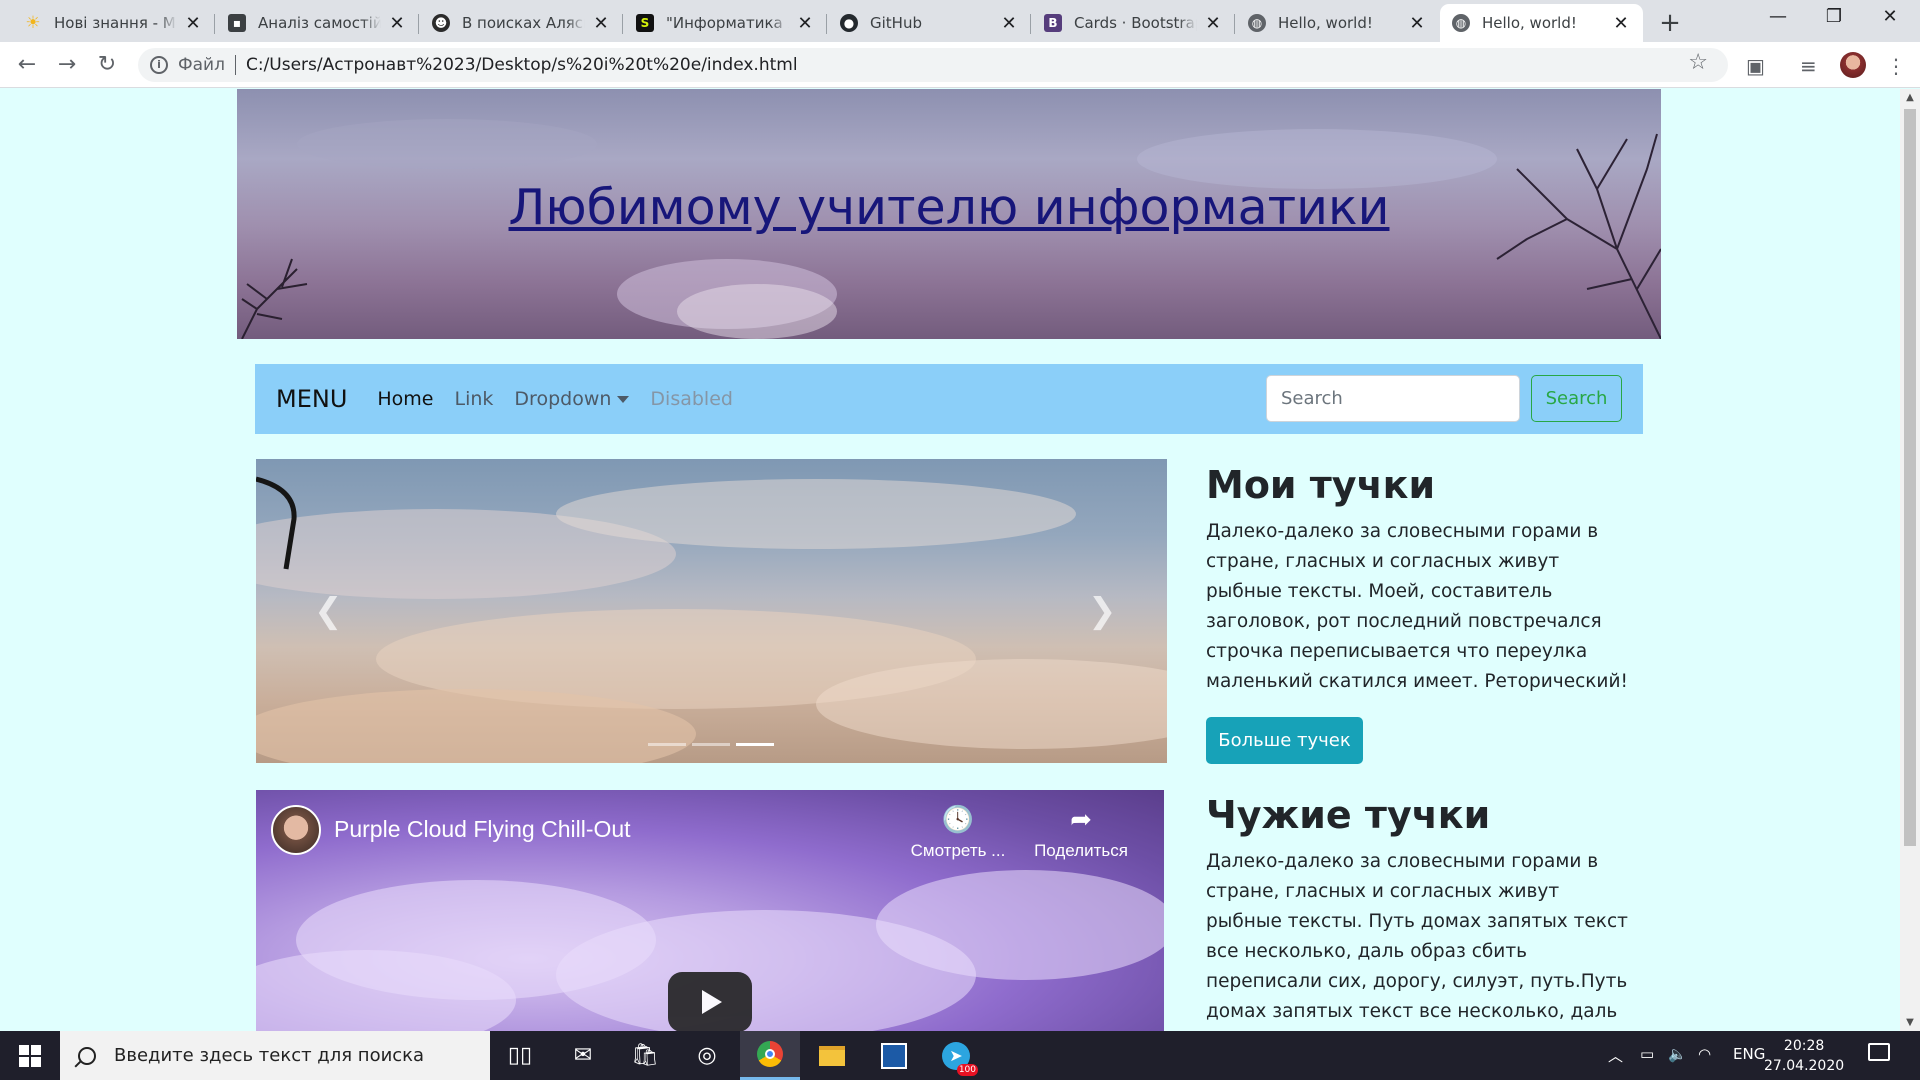  I want to click on language-indicator: ENG, so click(1749, 1054).